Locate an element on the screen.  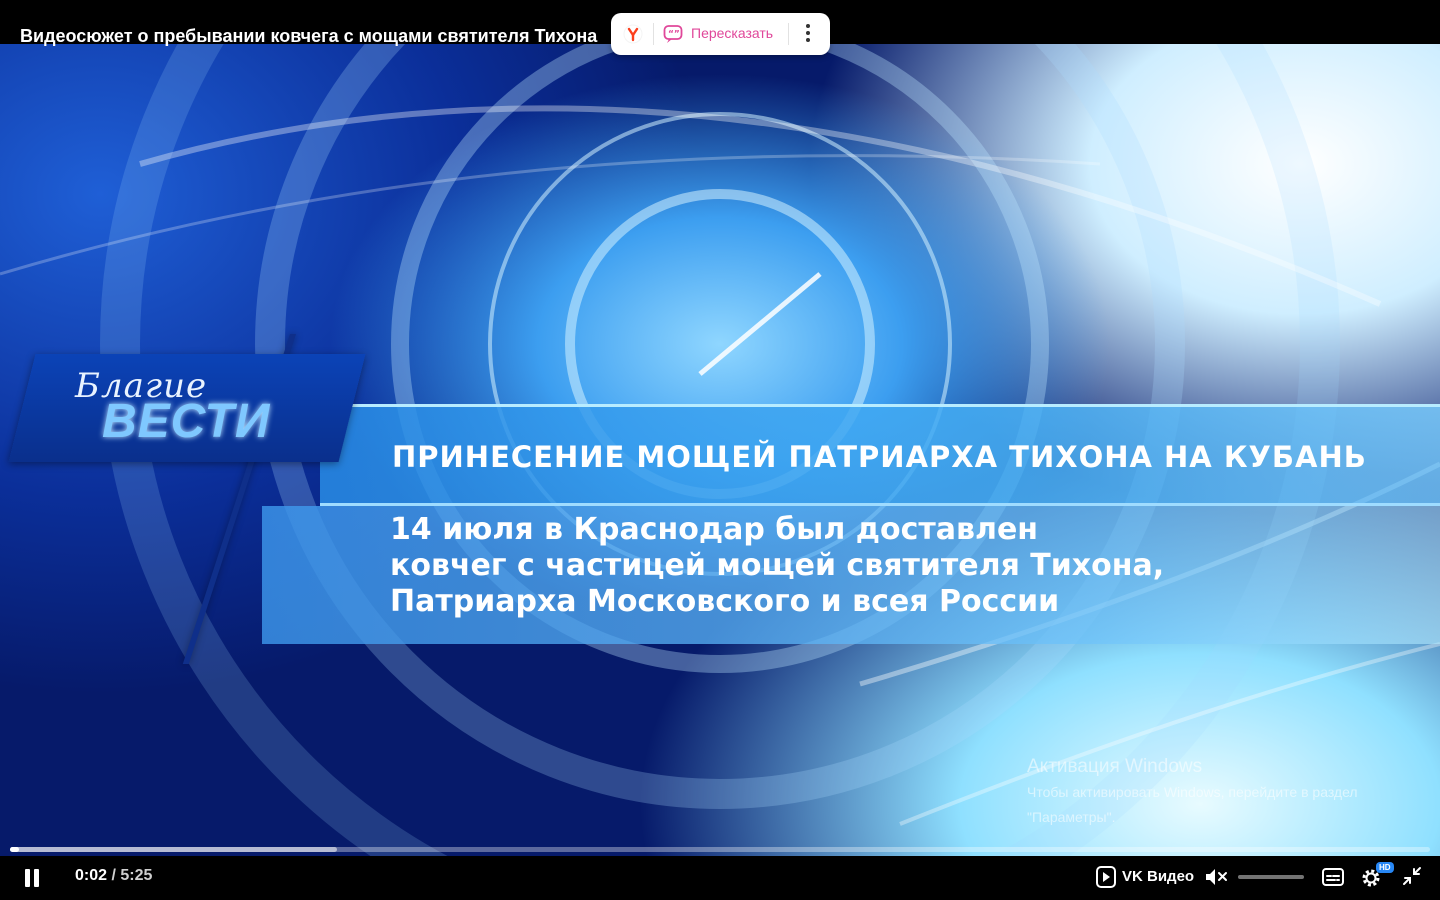
exit-fullscreen-icon is located at coordinates (1412, 878).